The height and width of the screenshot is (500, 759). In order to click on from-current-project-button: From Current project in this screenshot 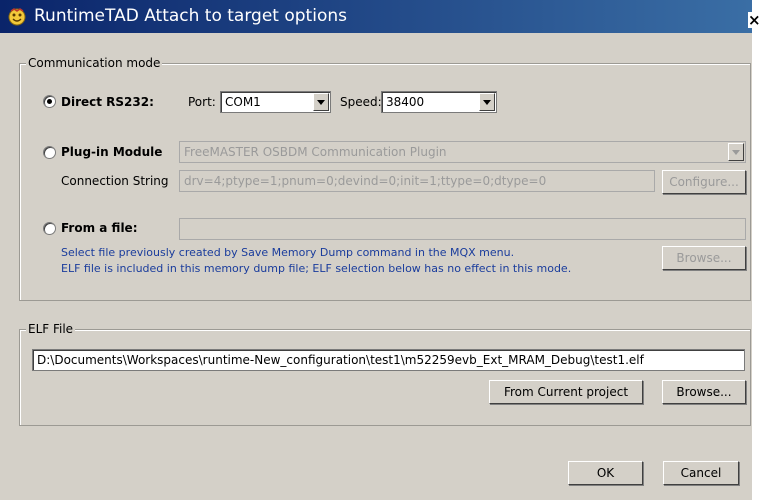, I will do `click(566, 392)`.